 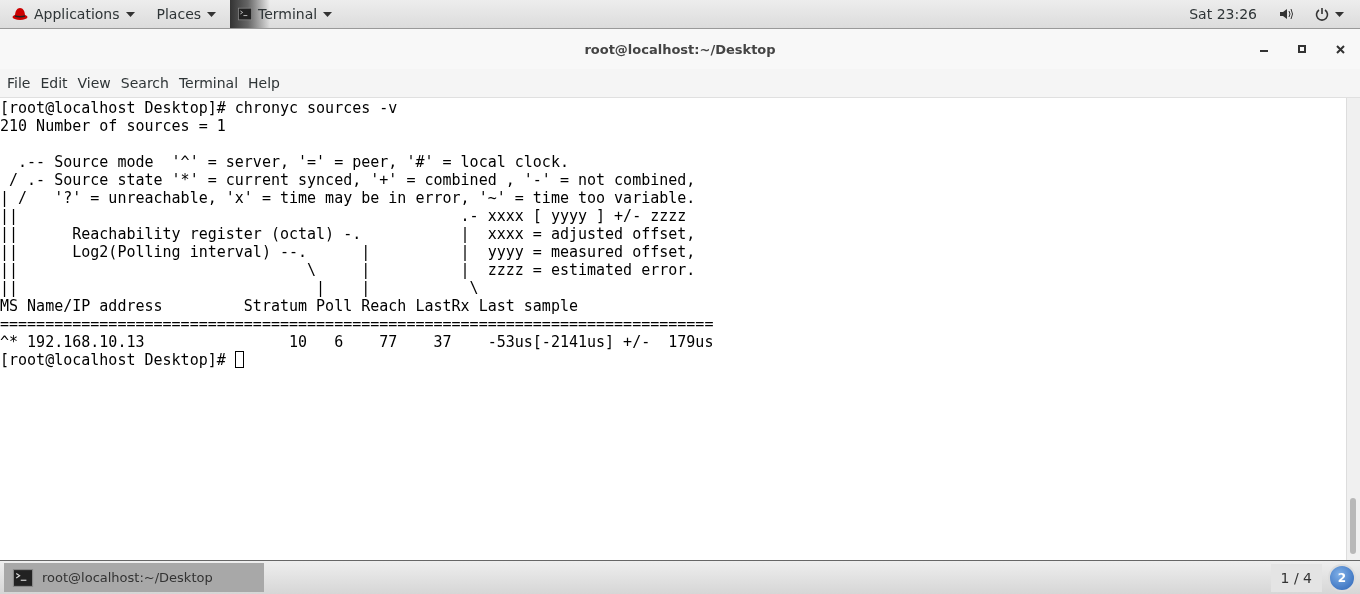 I want to click on menu-item: Search, so click(x=146, y=83).